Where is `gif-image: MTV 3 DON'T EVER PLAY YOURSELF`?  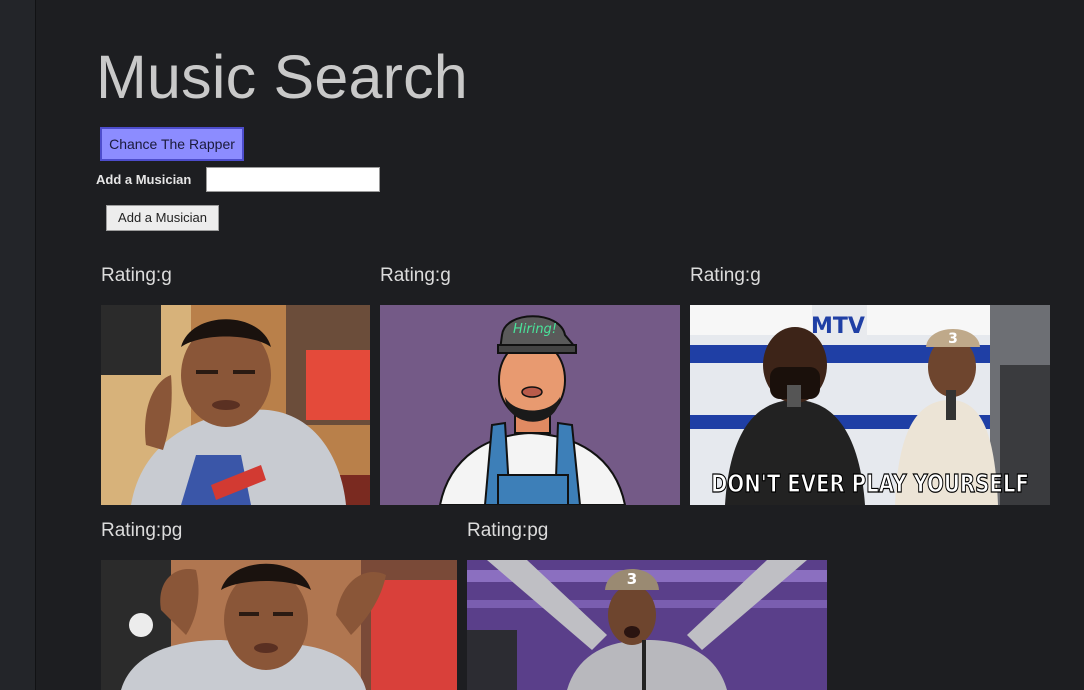 gif-image: MTV 3 DON'T EVER PLAY YOURSELF is located at coordinates (870, 405).